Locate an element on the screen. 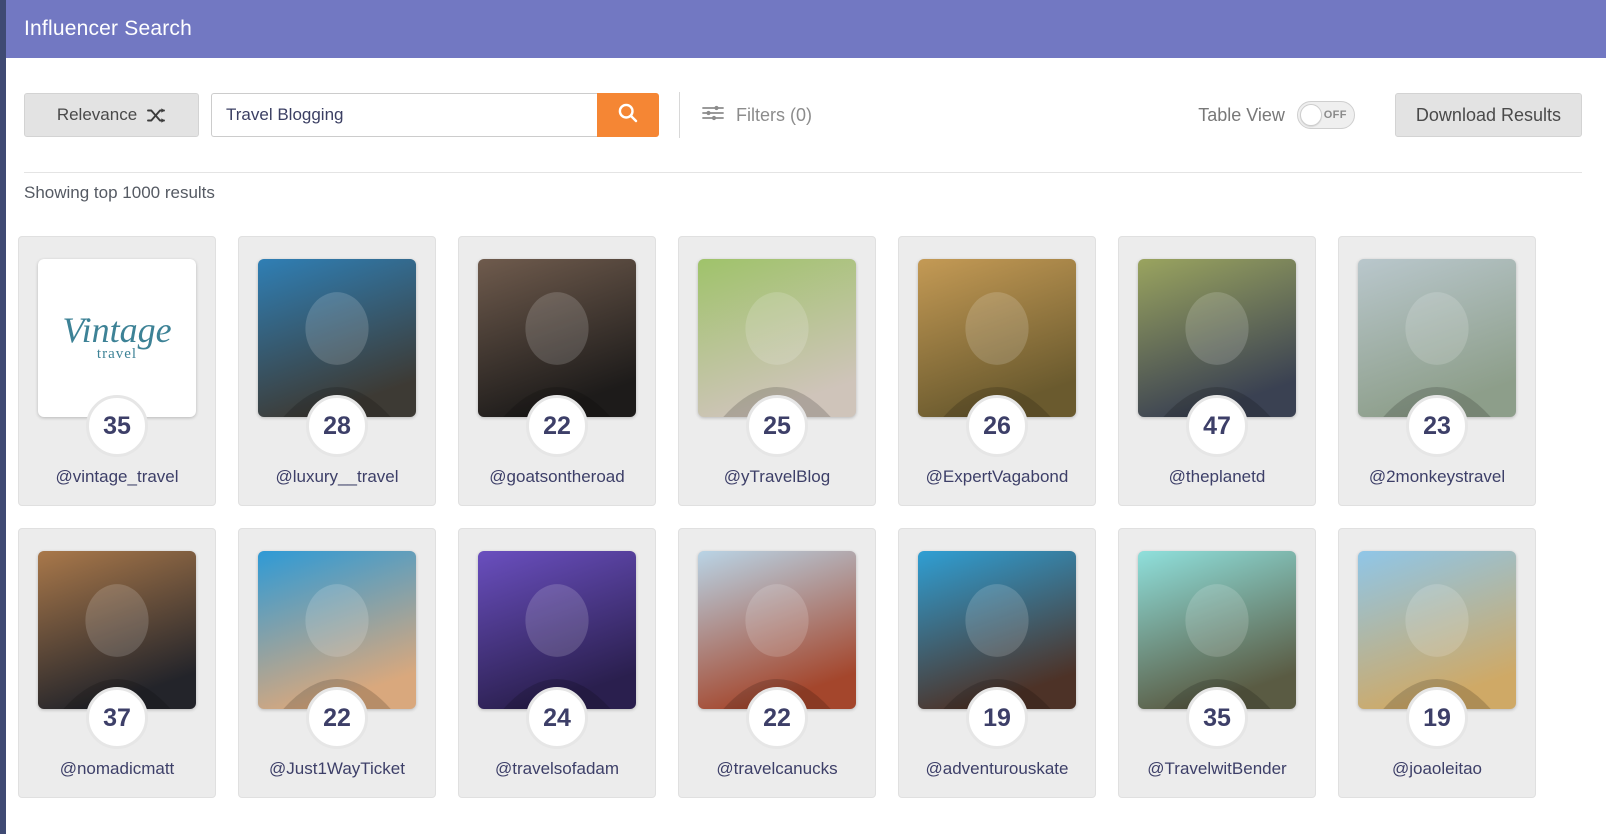 The height and width of the screenshot is (834, 1606). score-badge: 25 is located at coordinates (777, 426).